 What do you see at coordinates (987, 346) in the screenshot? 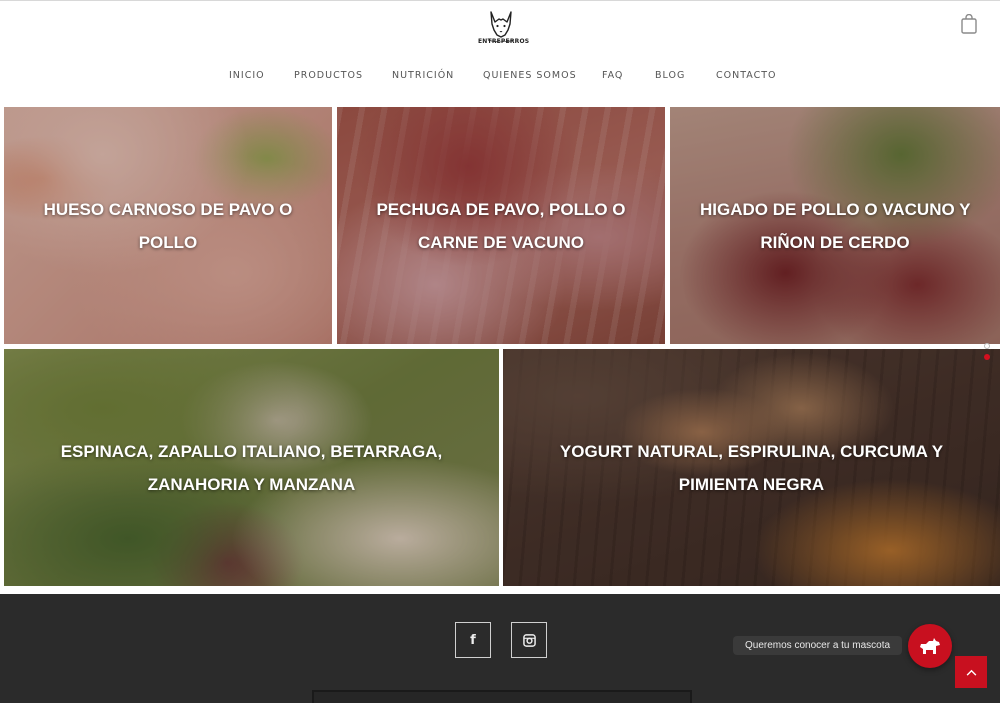
I see `slide-indicator-inactive` at bounding box center [987, 346].